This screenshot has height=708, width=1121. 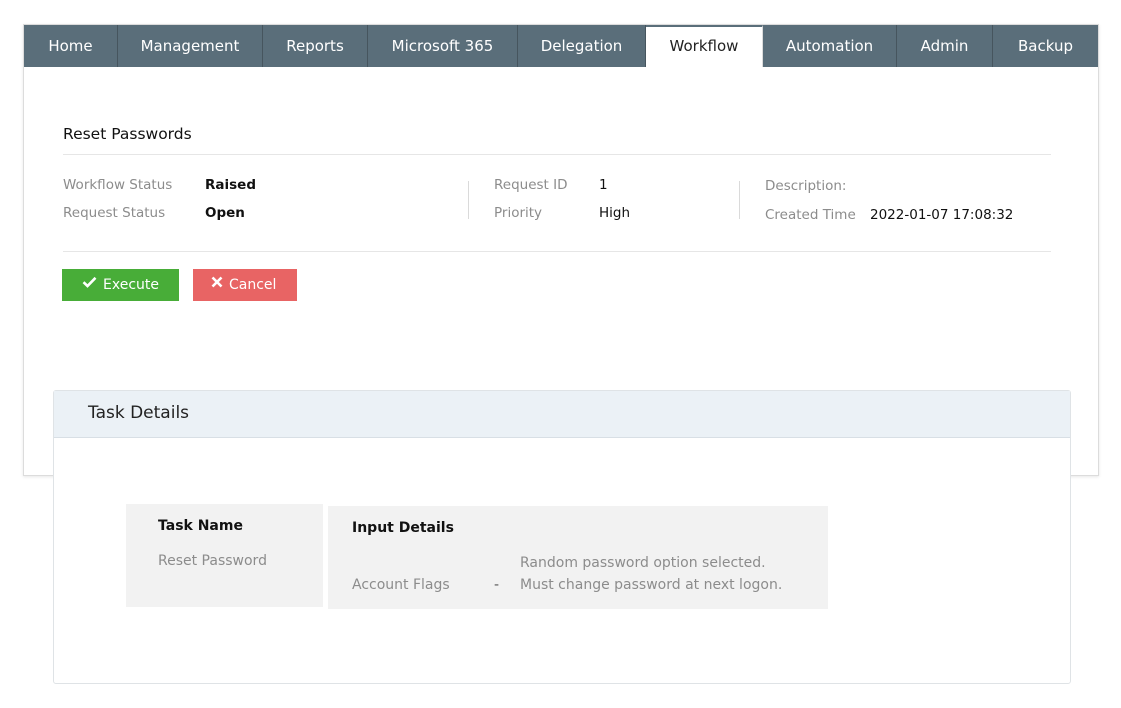 What do you see at coordinates (945, 46) in the screenshot?
I see `tab-admin: Admin` at bounding box center [945, 46].